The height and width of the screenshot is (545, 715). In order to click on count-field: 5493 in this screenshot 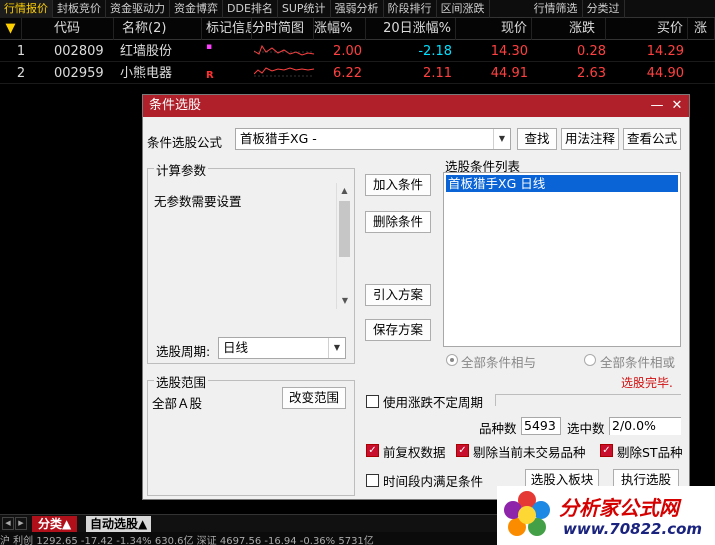, I will do `click(541, 426)`.